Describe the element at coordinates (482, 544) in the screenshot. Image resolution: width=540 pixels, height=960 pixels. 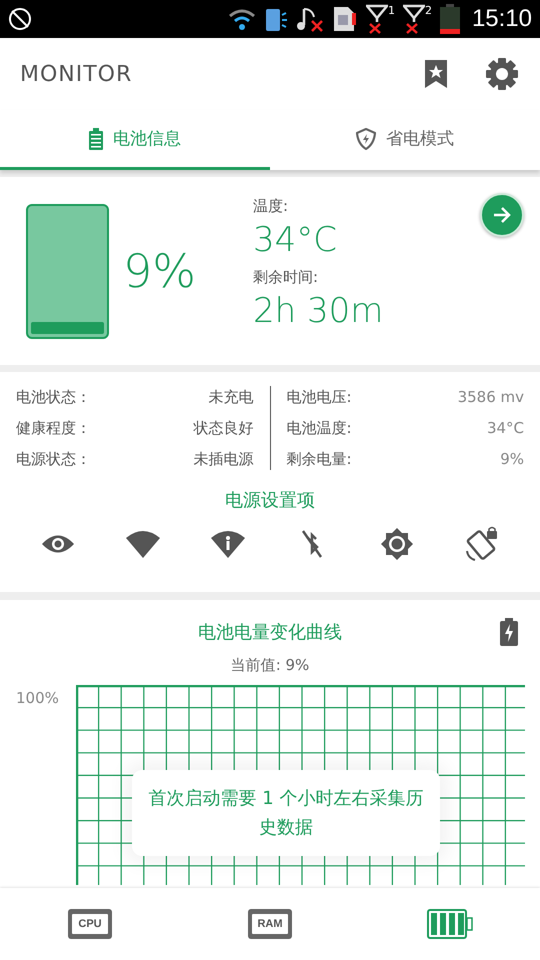
I see `rotation-lock-icon` at that location.